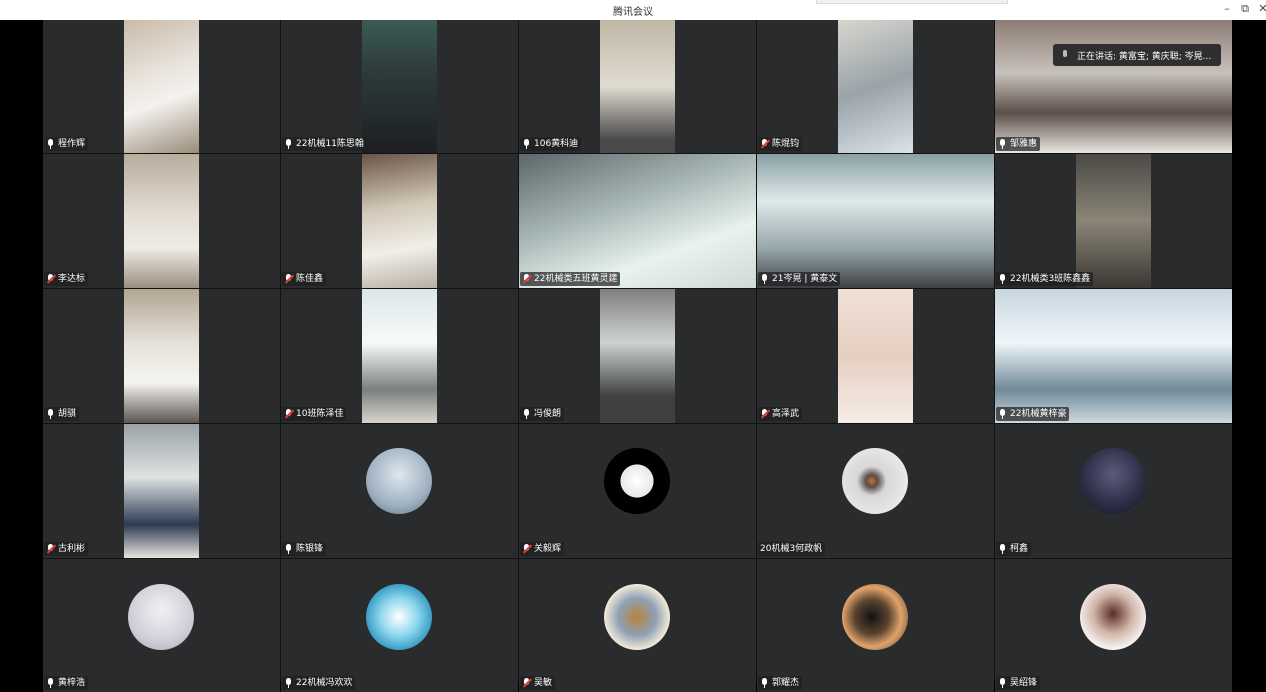 The image size is (1266, 692). What do you see at coordinates (805, 279) in the screenshot?
I see `participant-name: 21岑晃 | 黄泰文` at bounding box center [805, 279].